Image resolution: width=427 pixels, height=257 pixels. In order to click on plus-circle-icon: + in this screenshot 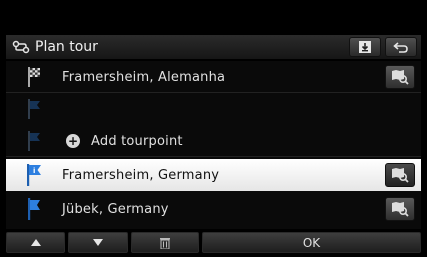, I will do `click(73, 141)`.